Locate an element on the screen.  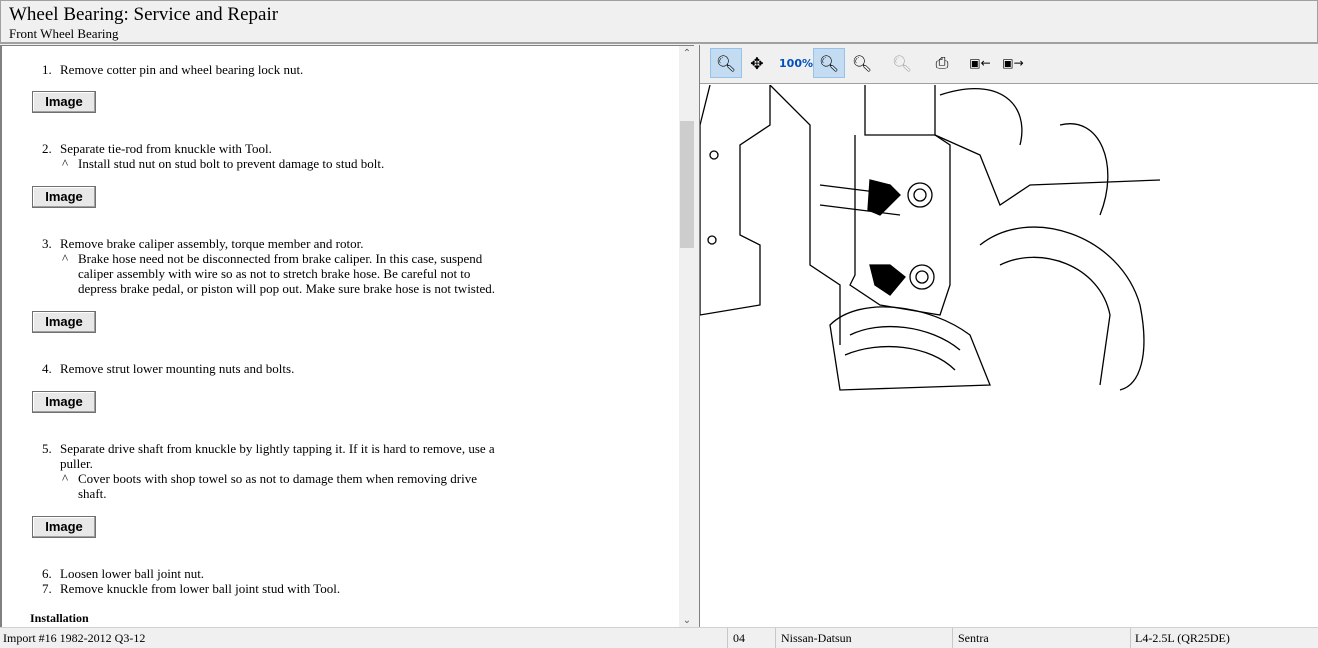
zoom-fit-icon: 🔍︎ is located at coordinates (829, 63).